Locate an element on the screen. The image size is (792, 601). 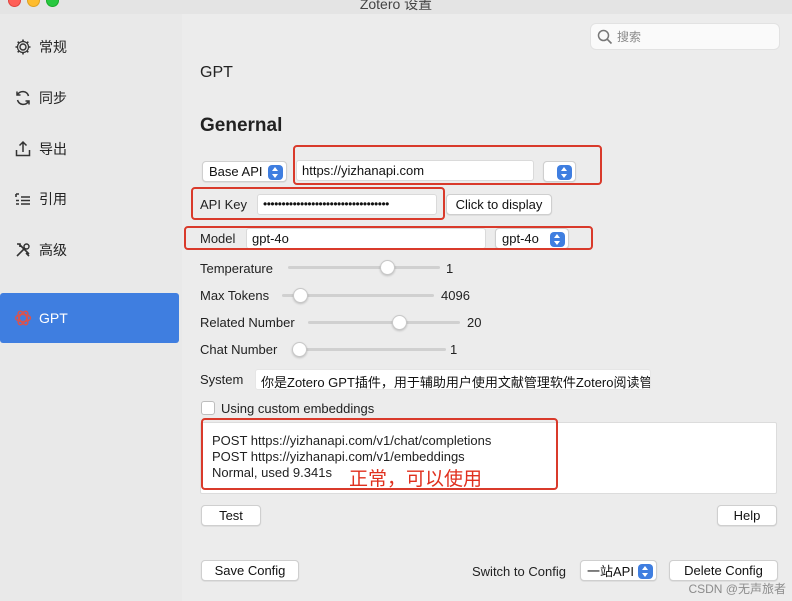
model-label: Model is located at coordinates (218, 238).